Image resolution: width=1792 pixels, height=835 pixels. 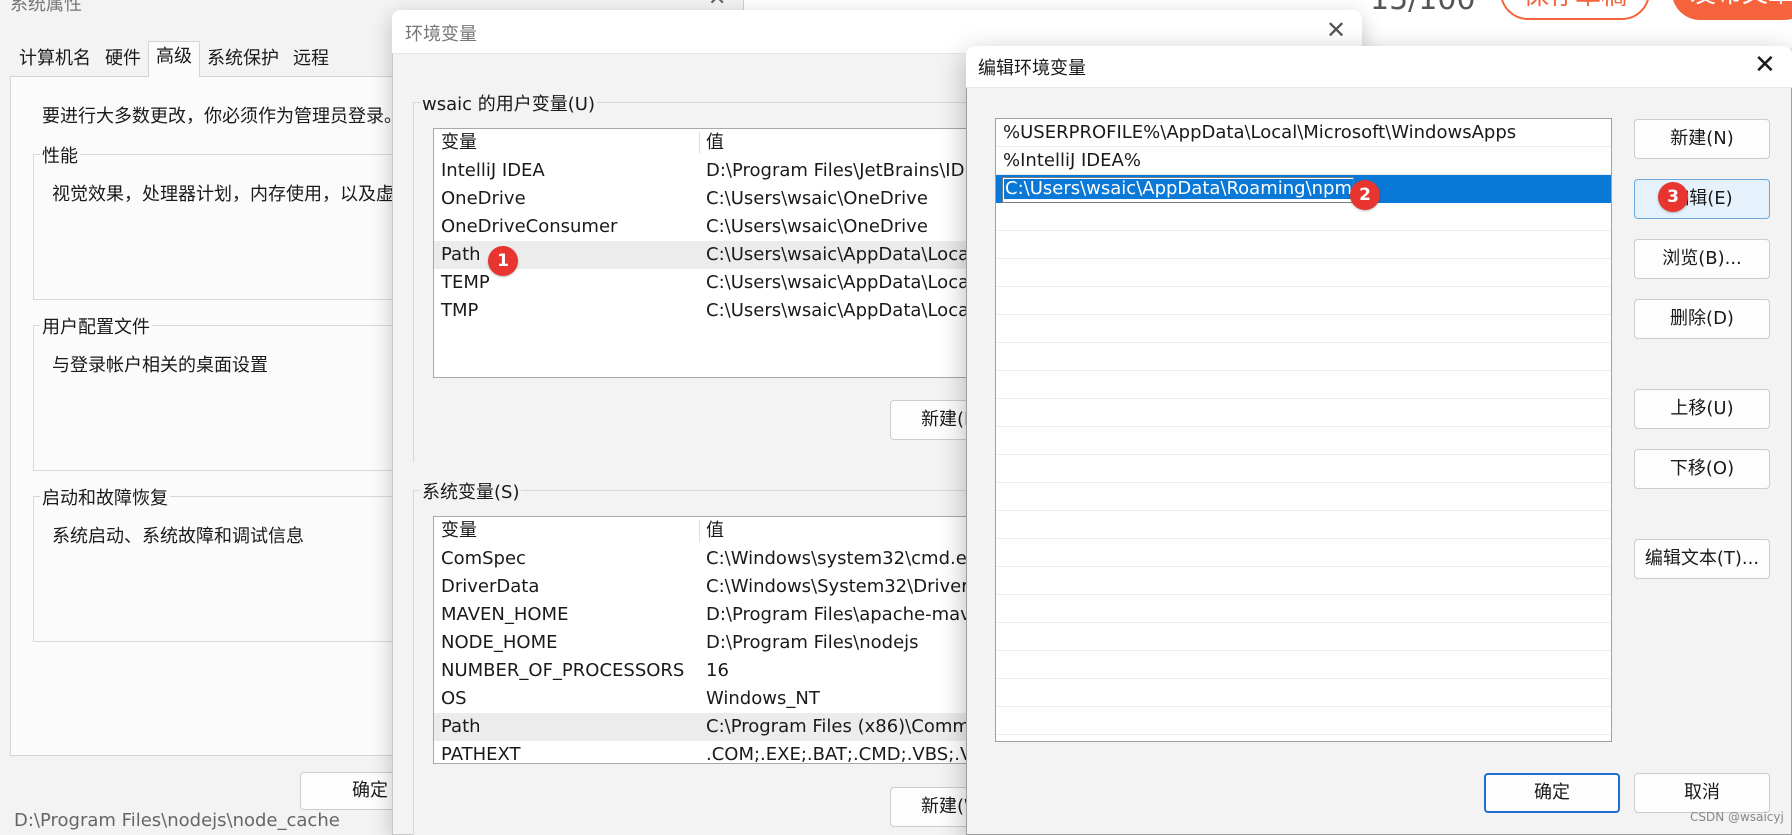 What do you see at coordinates (763, 698) in the screenshot?
I see `variable-value: Windows_NT` at bounding box center [763, 698].